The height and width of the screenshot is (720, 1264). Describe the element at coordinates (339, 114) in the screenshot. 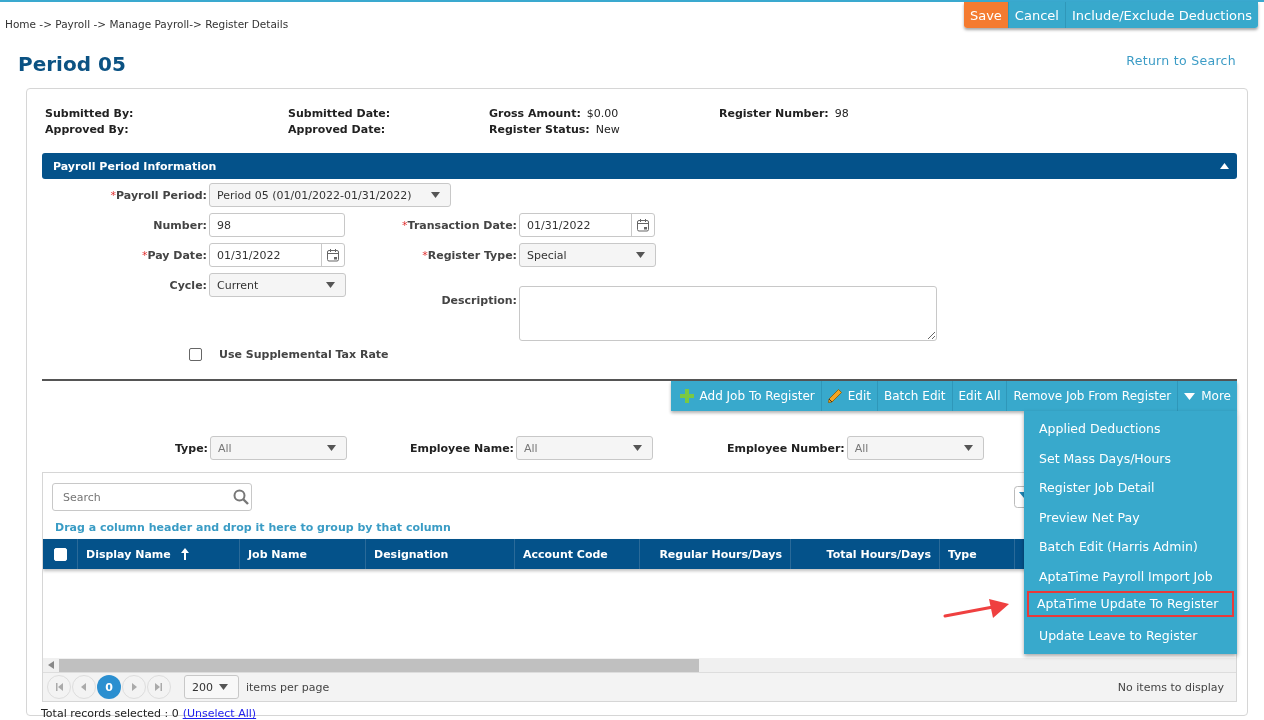

I see `field-label: Submitted Date:` at that location.